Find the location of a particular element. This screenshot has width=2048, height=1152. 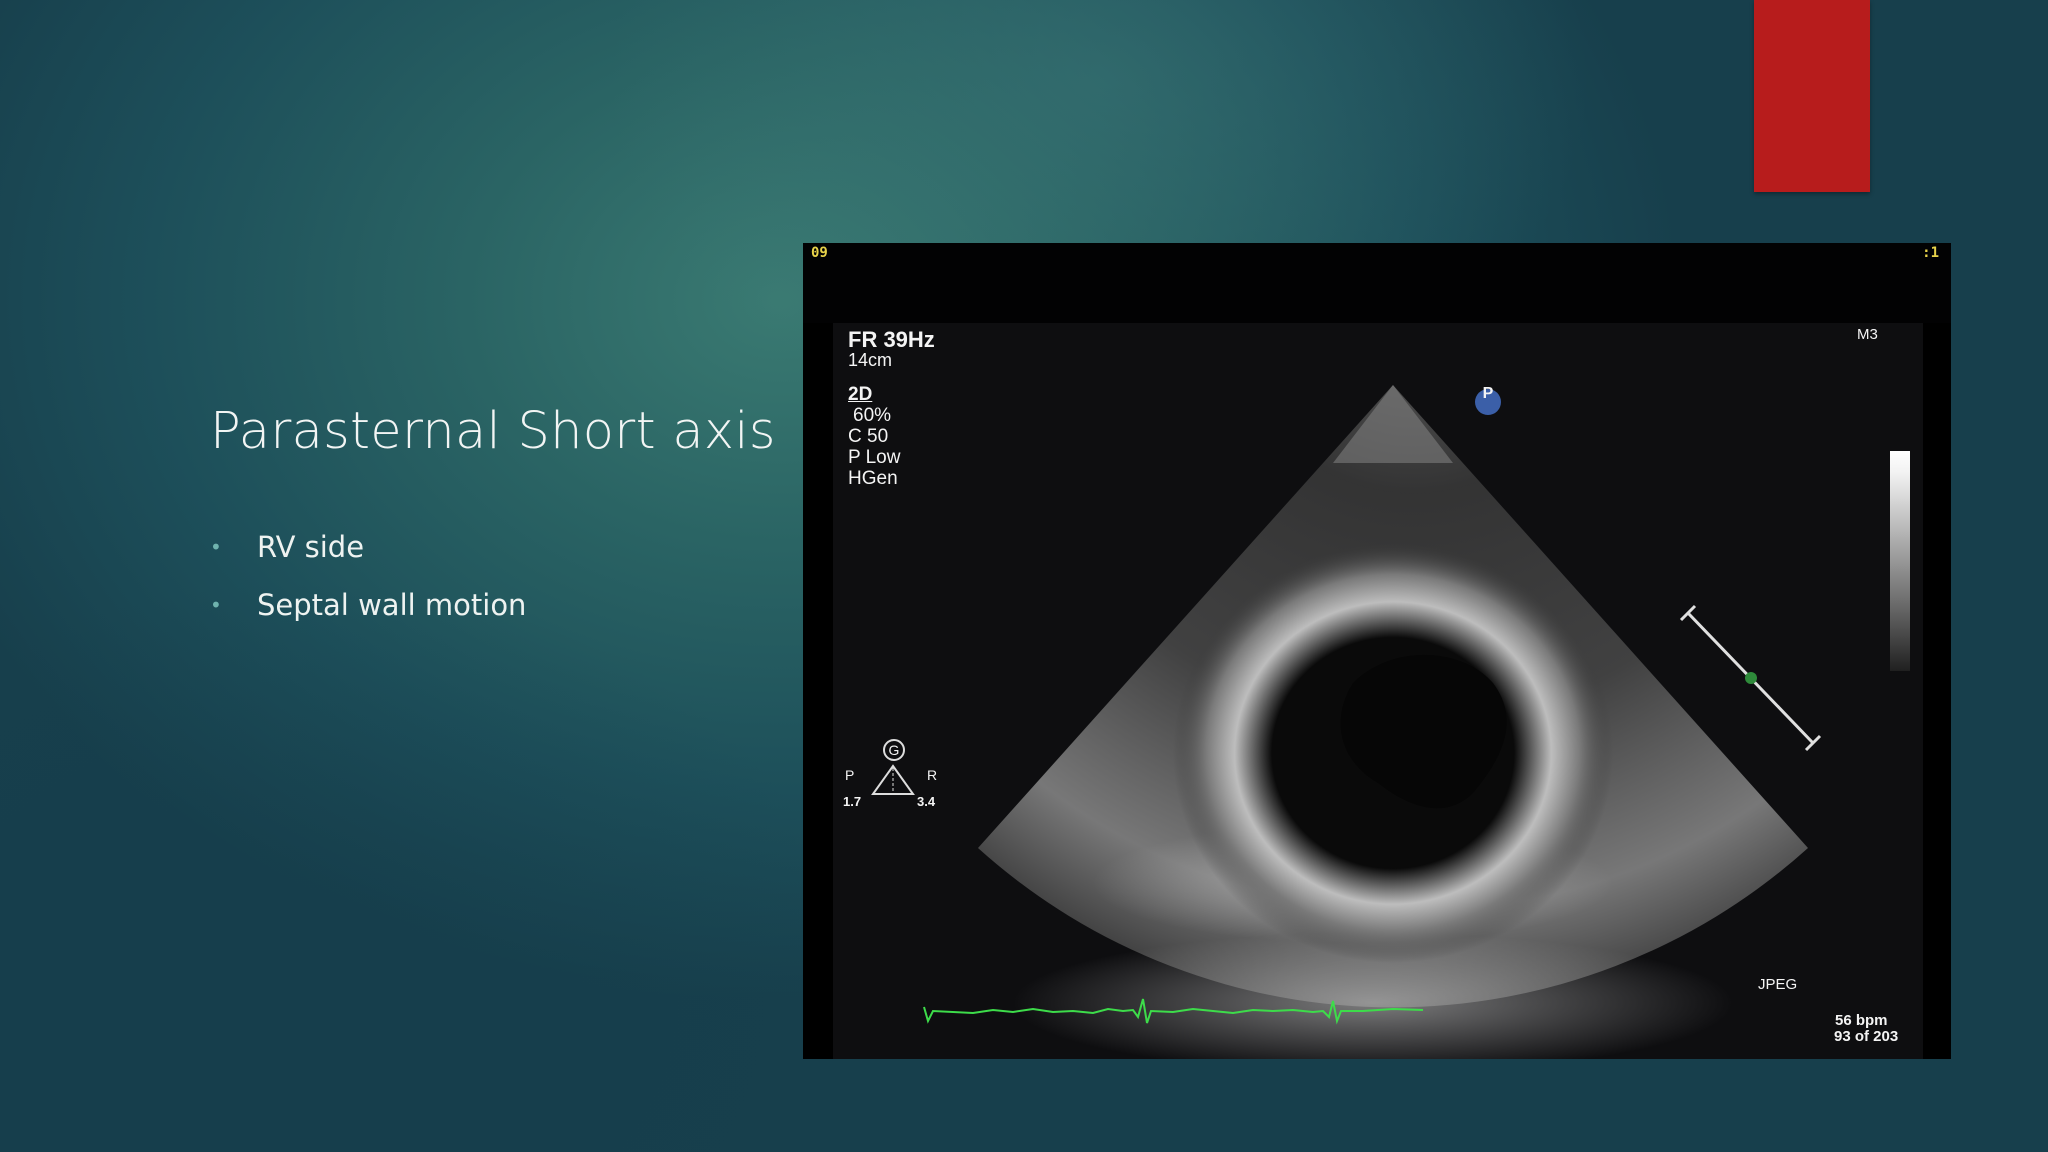

accent-tab is located at coordinates (1812, 96).